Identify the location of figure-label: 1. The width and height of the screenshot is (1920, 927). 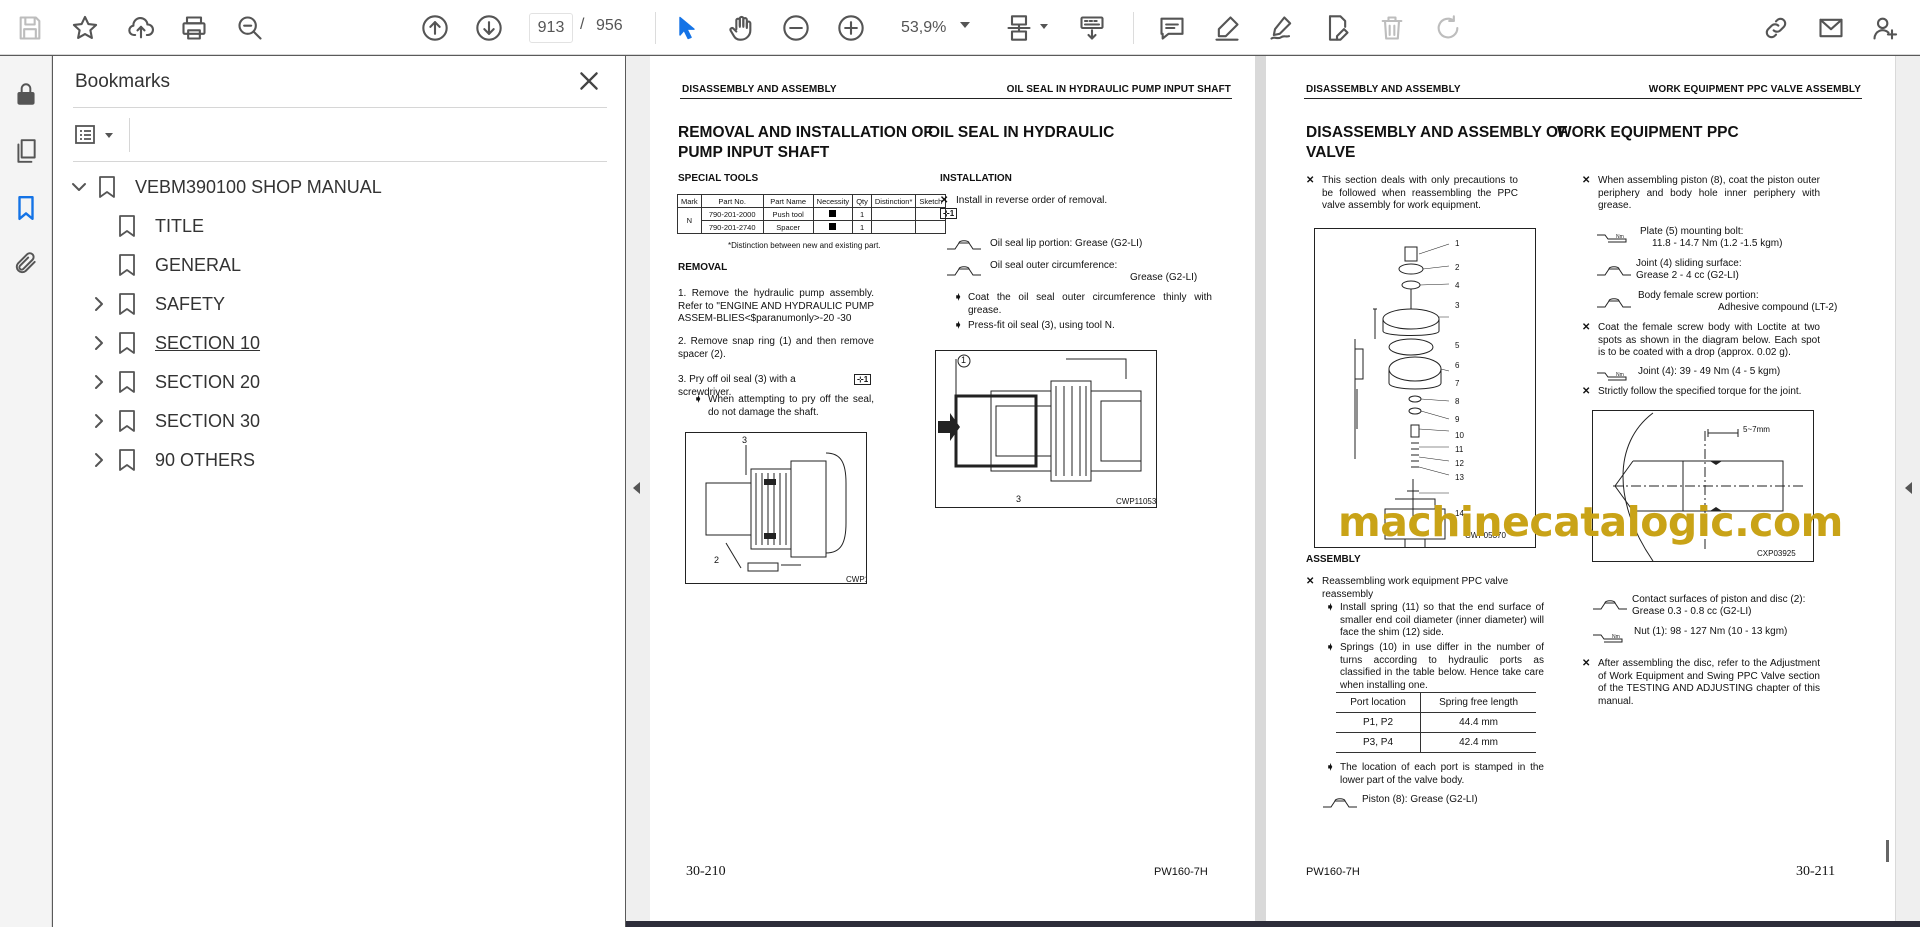
(964, 360).